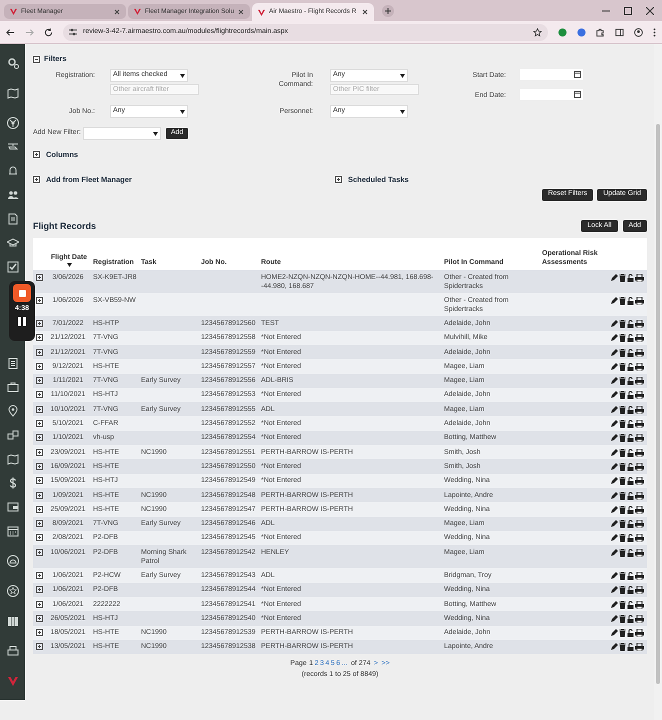 The height and width of the screenshot is (720, 662). Describe the element at coordinates (48, 32) in the screenshot. I see `reload-icon` at that location.